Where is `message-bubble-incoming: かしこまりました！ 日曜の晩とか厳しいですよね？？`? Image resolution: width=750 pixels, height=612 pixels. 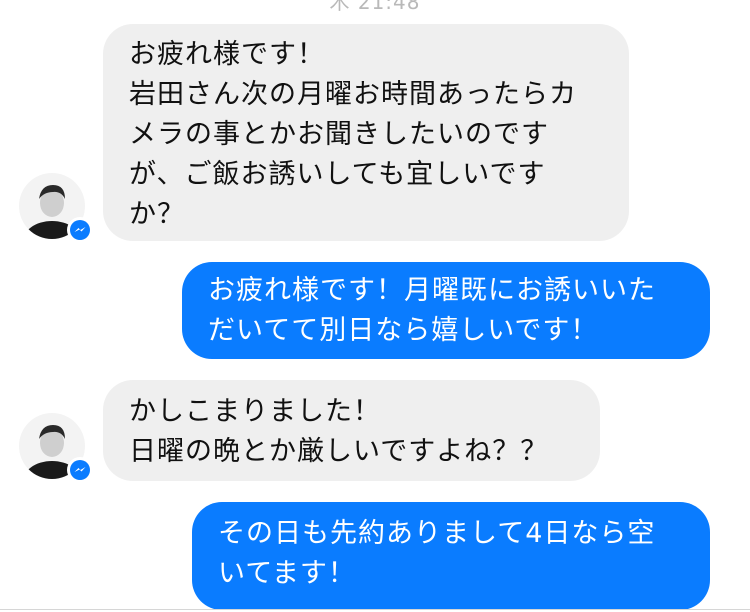
message-bubble-incoming: かしこまりました！ 日曜の晩とか厳しいですよね？？ is located at coordinates (351, 430).